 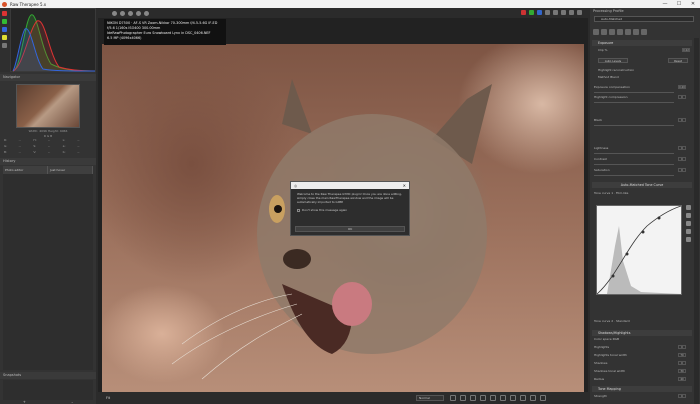 What do you see at coordinates (644, 32) in the screenshot?
I see `tab-metadata-icon` at bounding box center [644, 32].